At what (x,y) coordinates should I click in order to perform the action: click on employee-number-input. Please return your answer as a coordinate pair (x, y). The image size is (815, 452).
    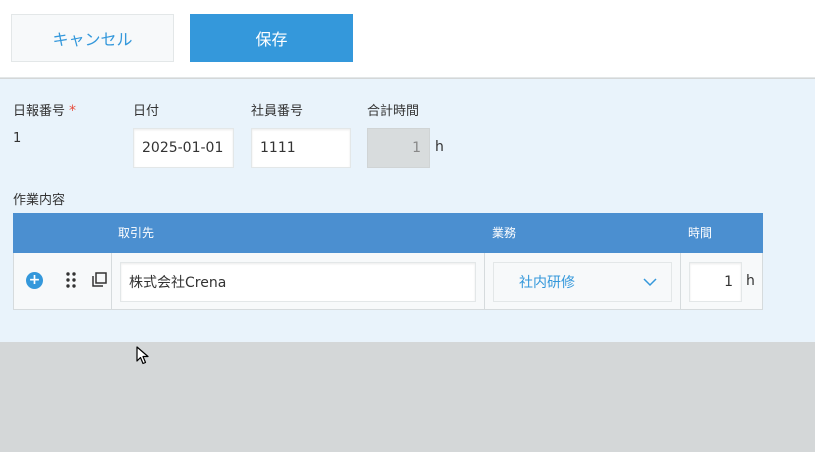
    Looking at the image, I should click on (301, 148).